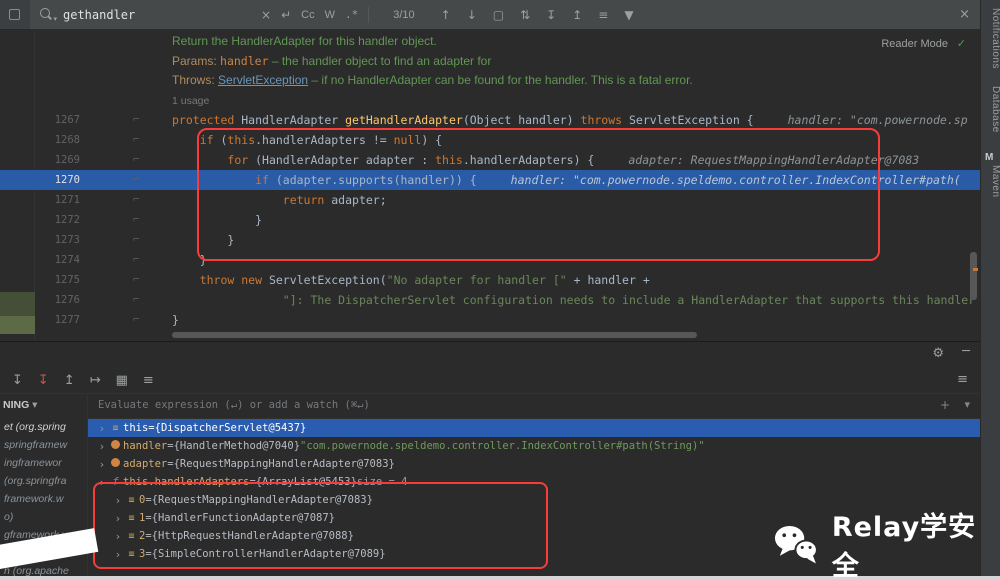  I want to click on code-line: 1272 ⌐ }, so click(507, 220).